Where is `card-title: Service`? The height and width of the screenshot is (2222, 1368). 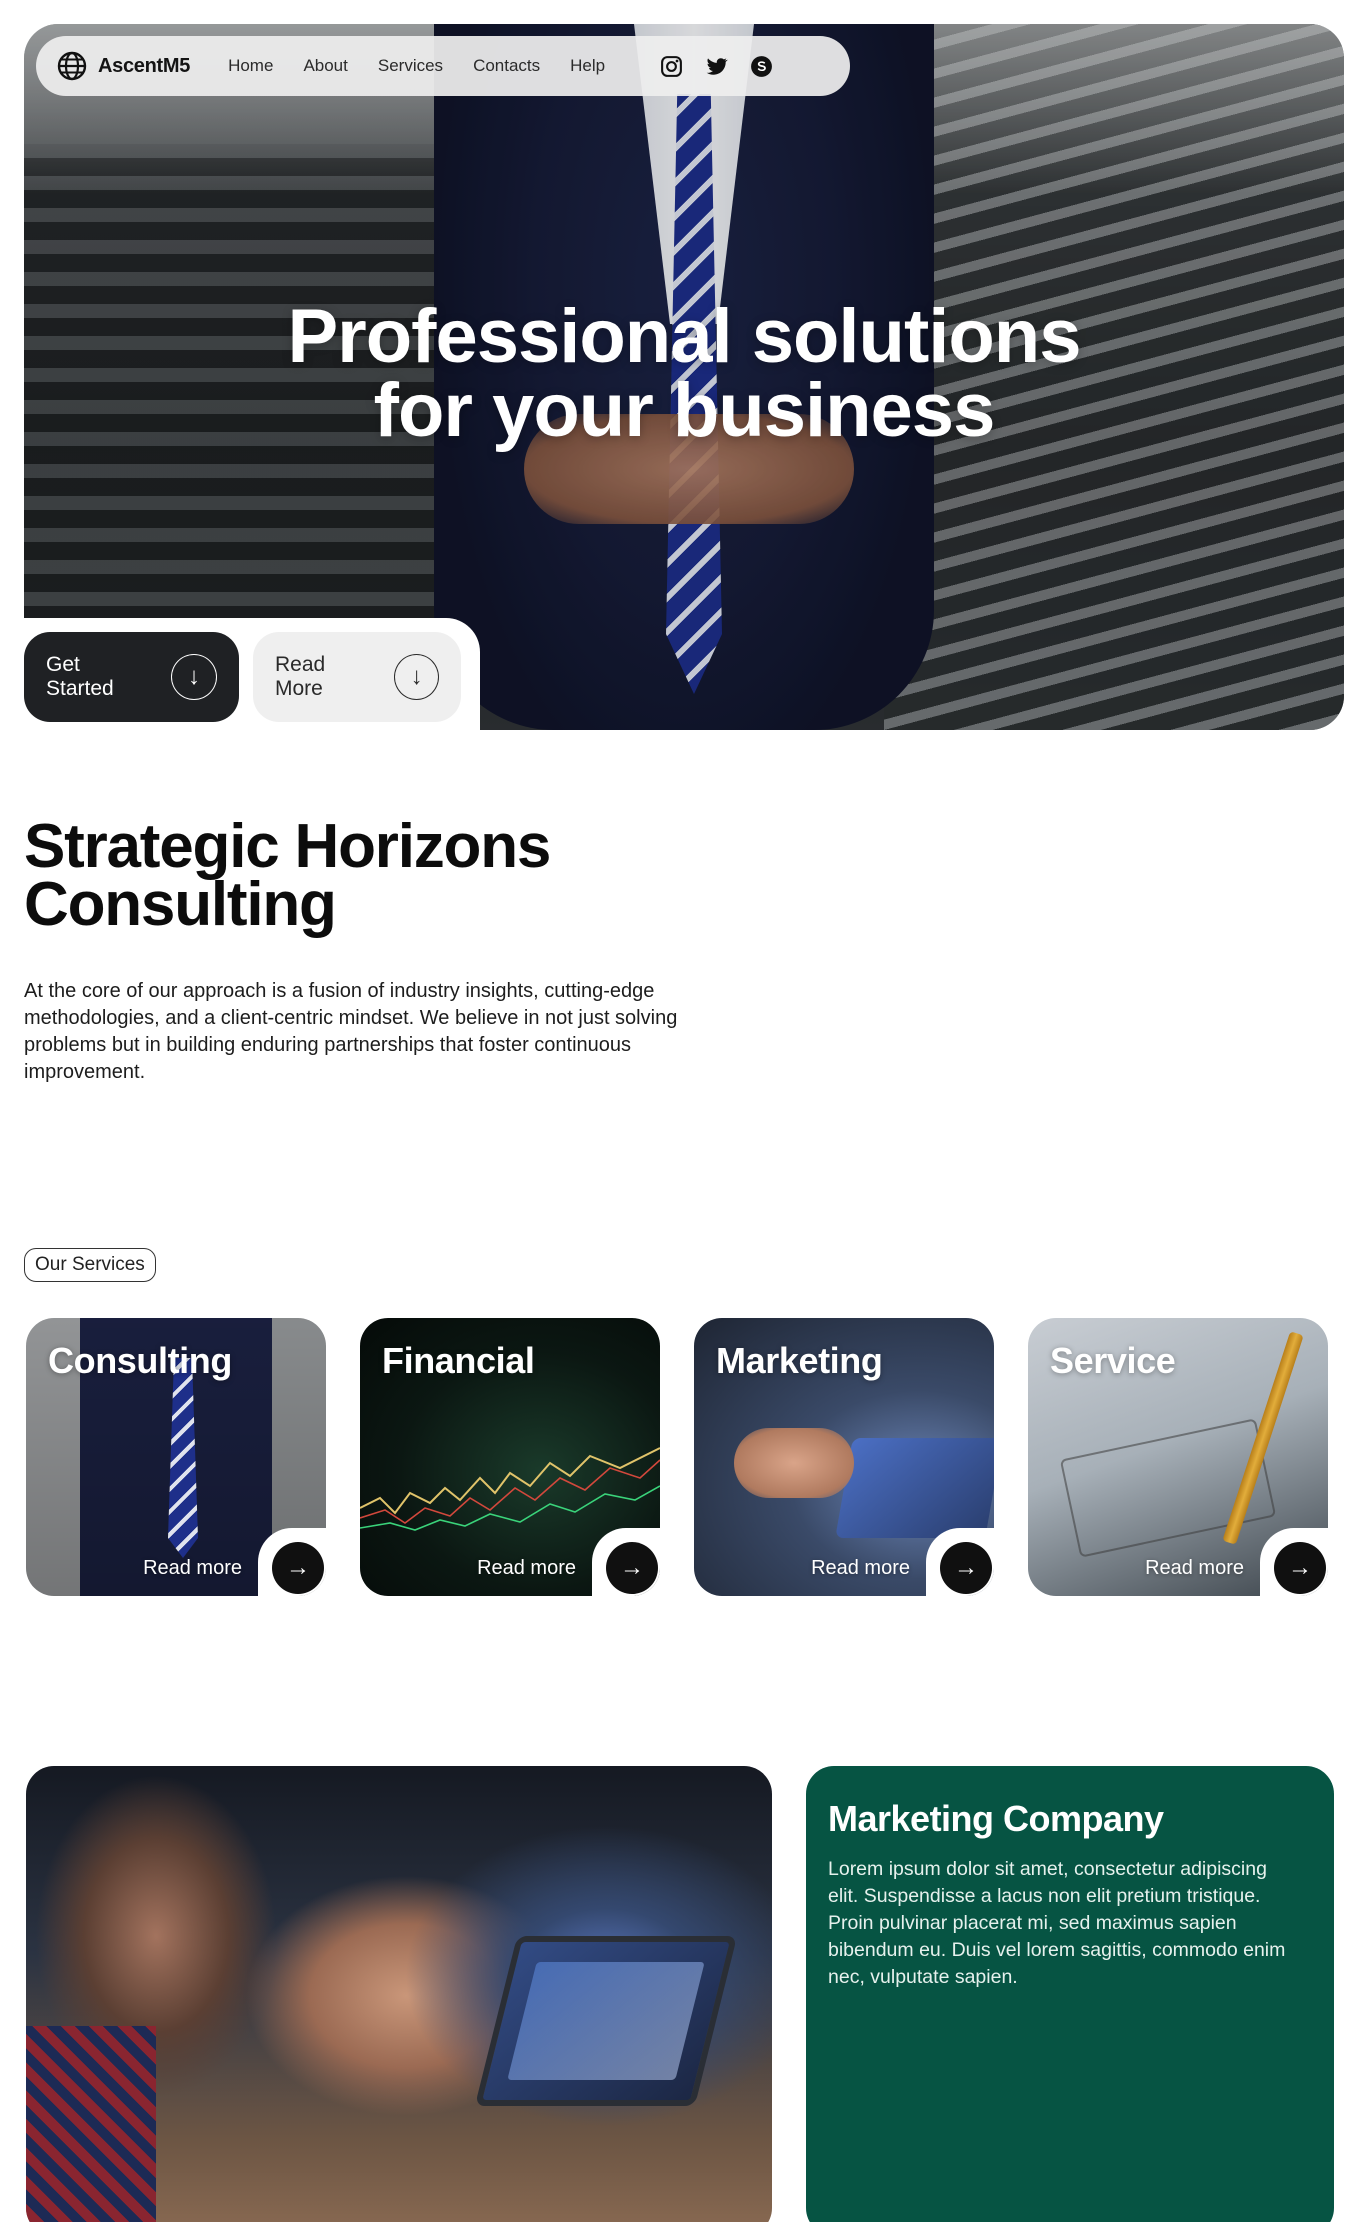 card-title: Service is located at coordinates (1113, 1360).